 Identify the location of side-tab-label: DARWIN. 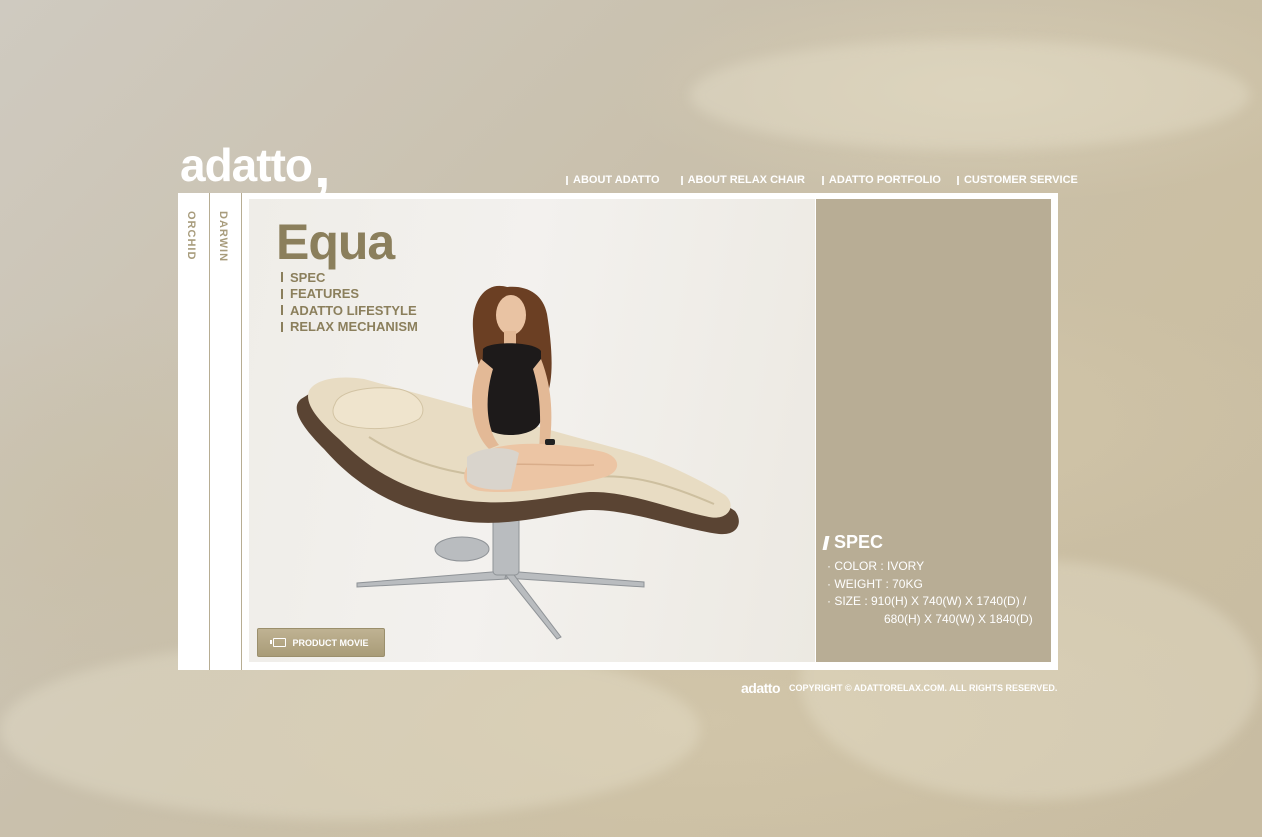
(223, 236).